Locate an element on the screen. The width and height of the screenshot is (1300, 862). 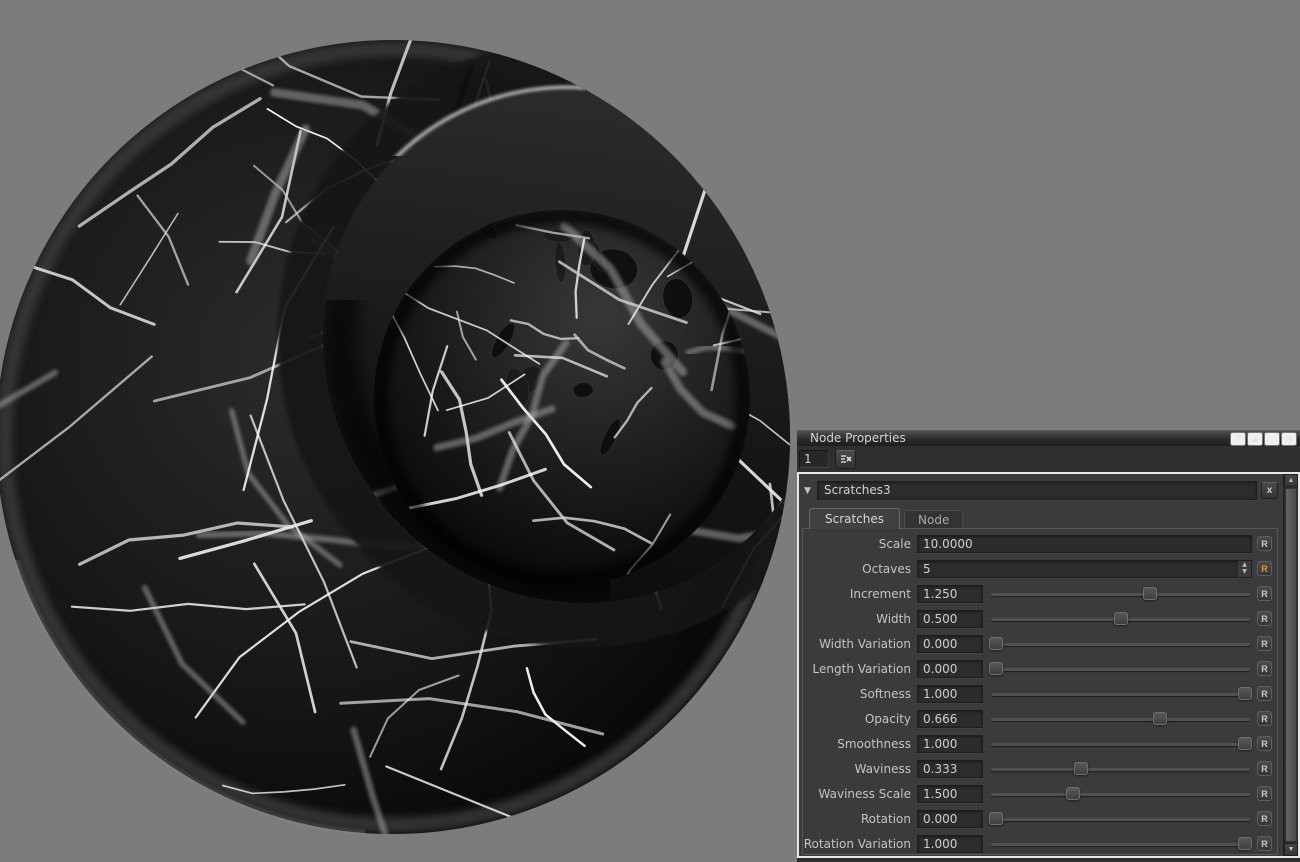
param-row: Scale 10.0000 R is located at coordinates (1037, 543).